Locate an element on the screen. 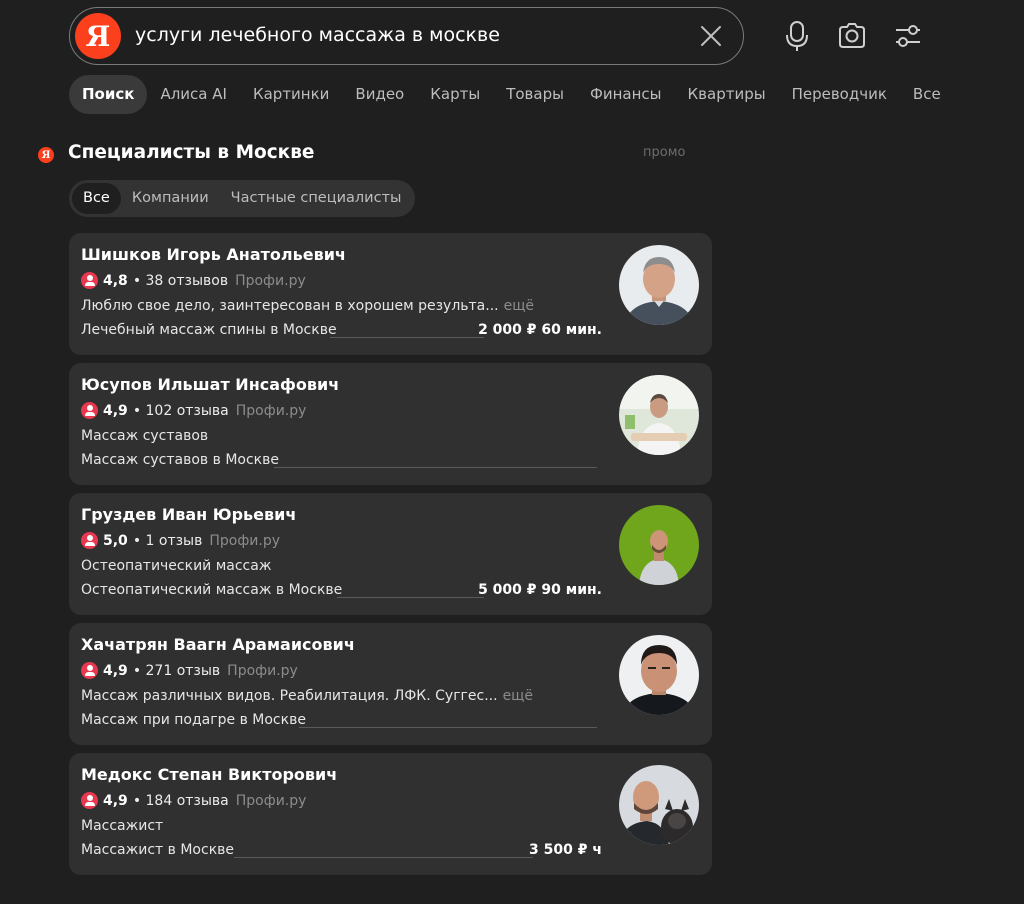  description-text: Остеопатический массаж is located at coordinates (176, 566).